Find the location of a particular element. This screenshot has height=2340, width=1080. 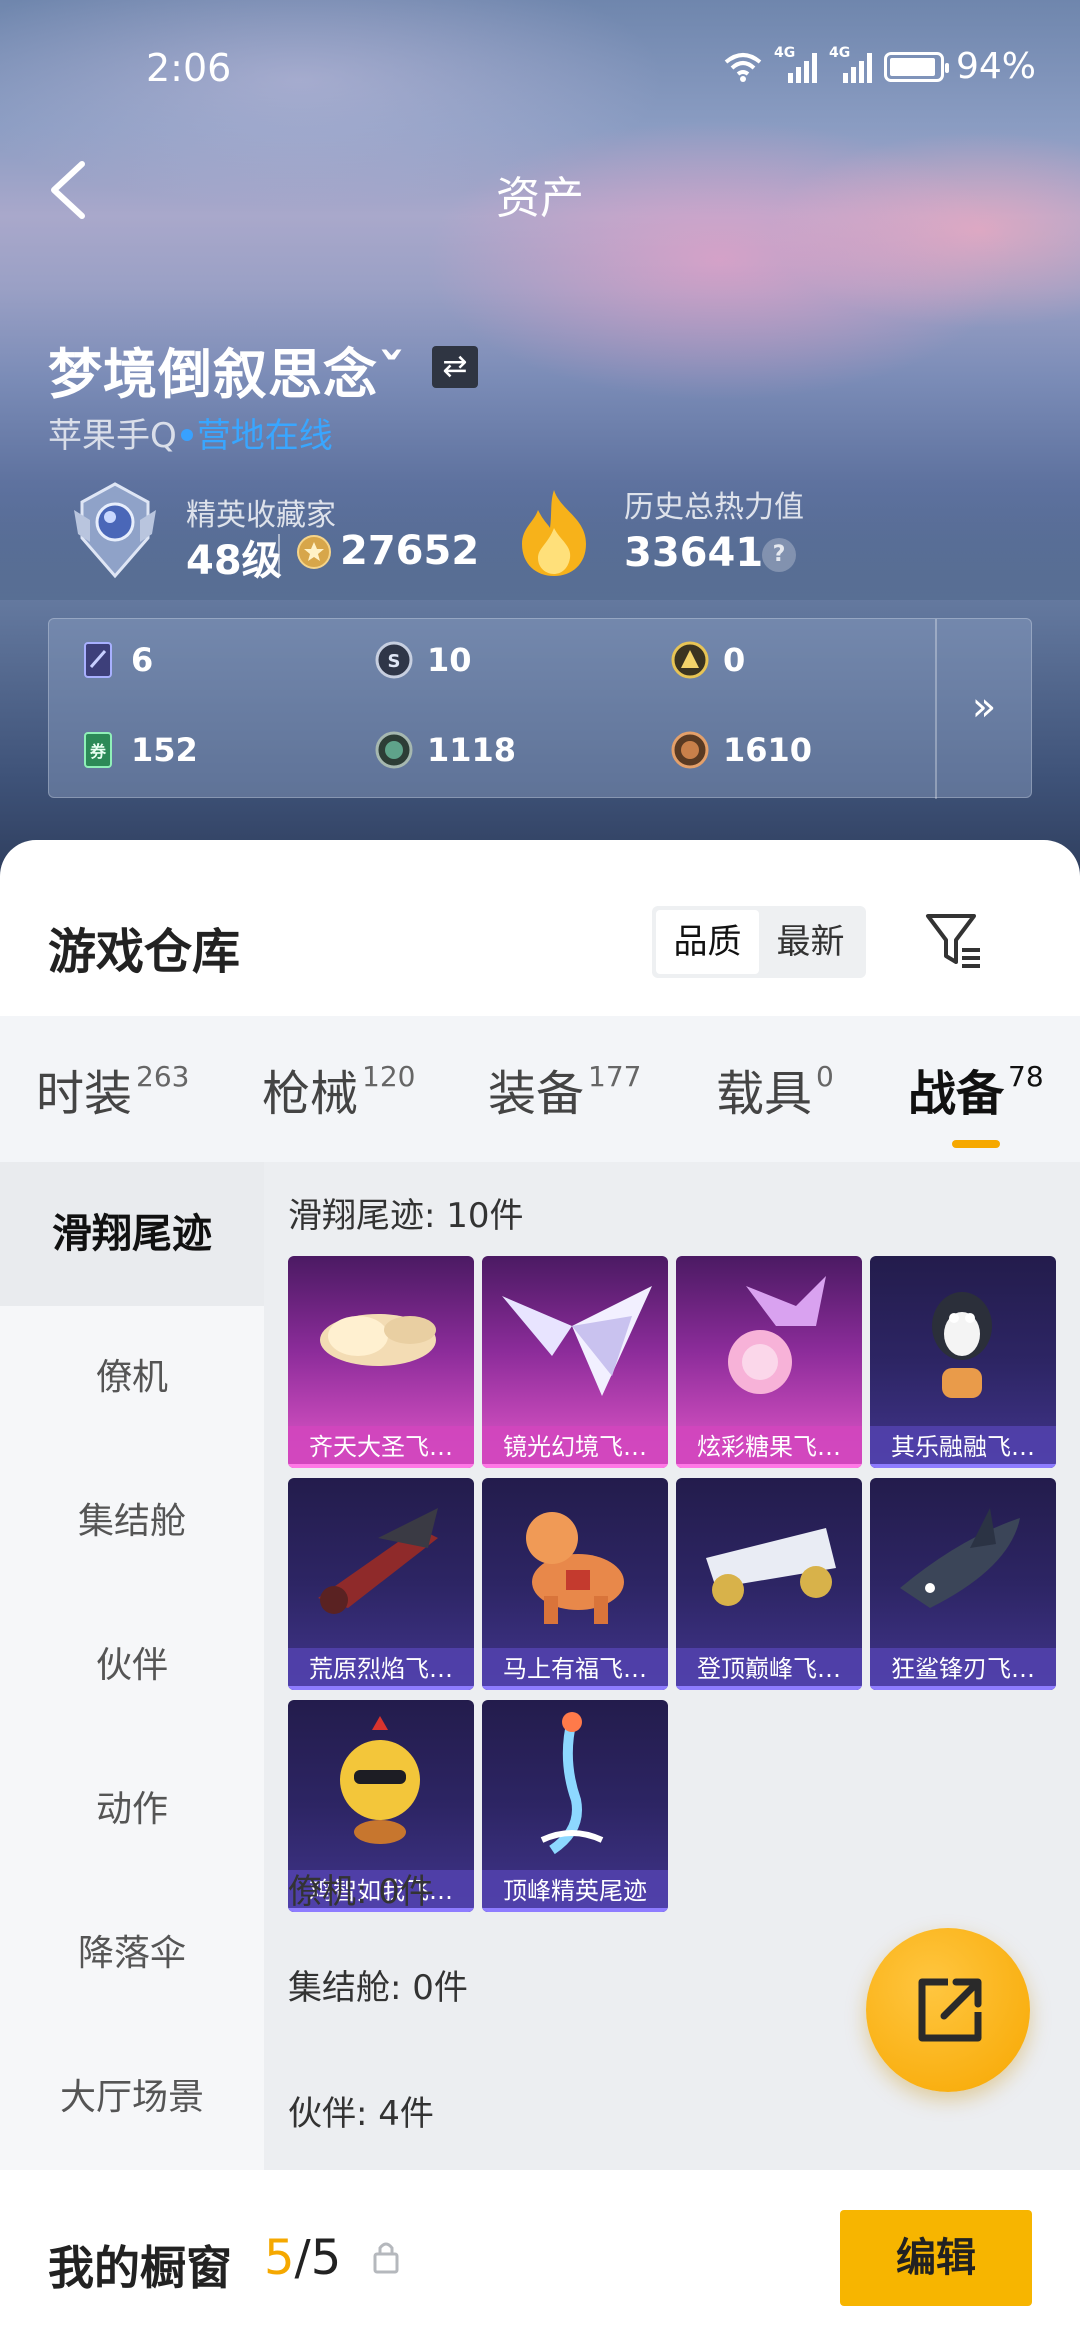

platform-label: 苹果手Q is located at coordinates (112, 436).